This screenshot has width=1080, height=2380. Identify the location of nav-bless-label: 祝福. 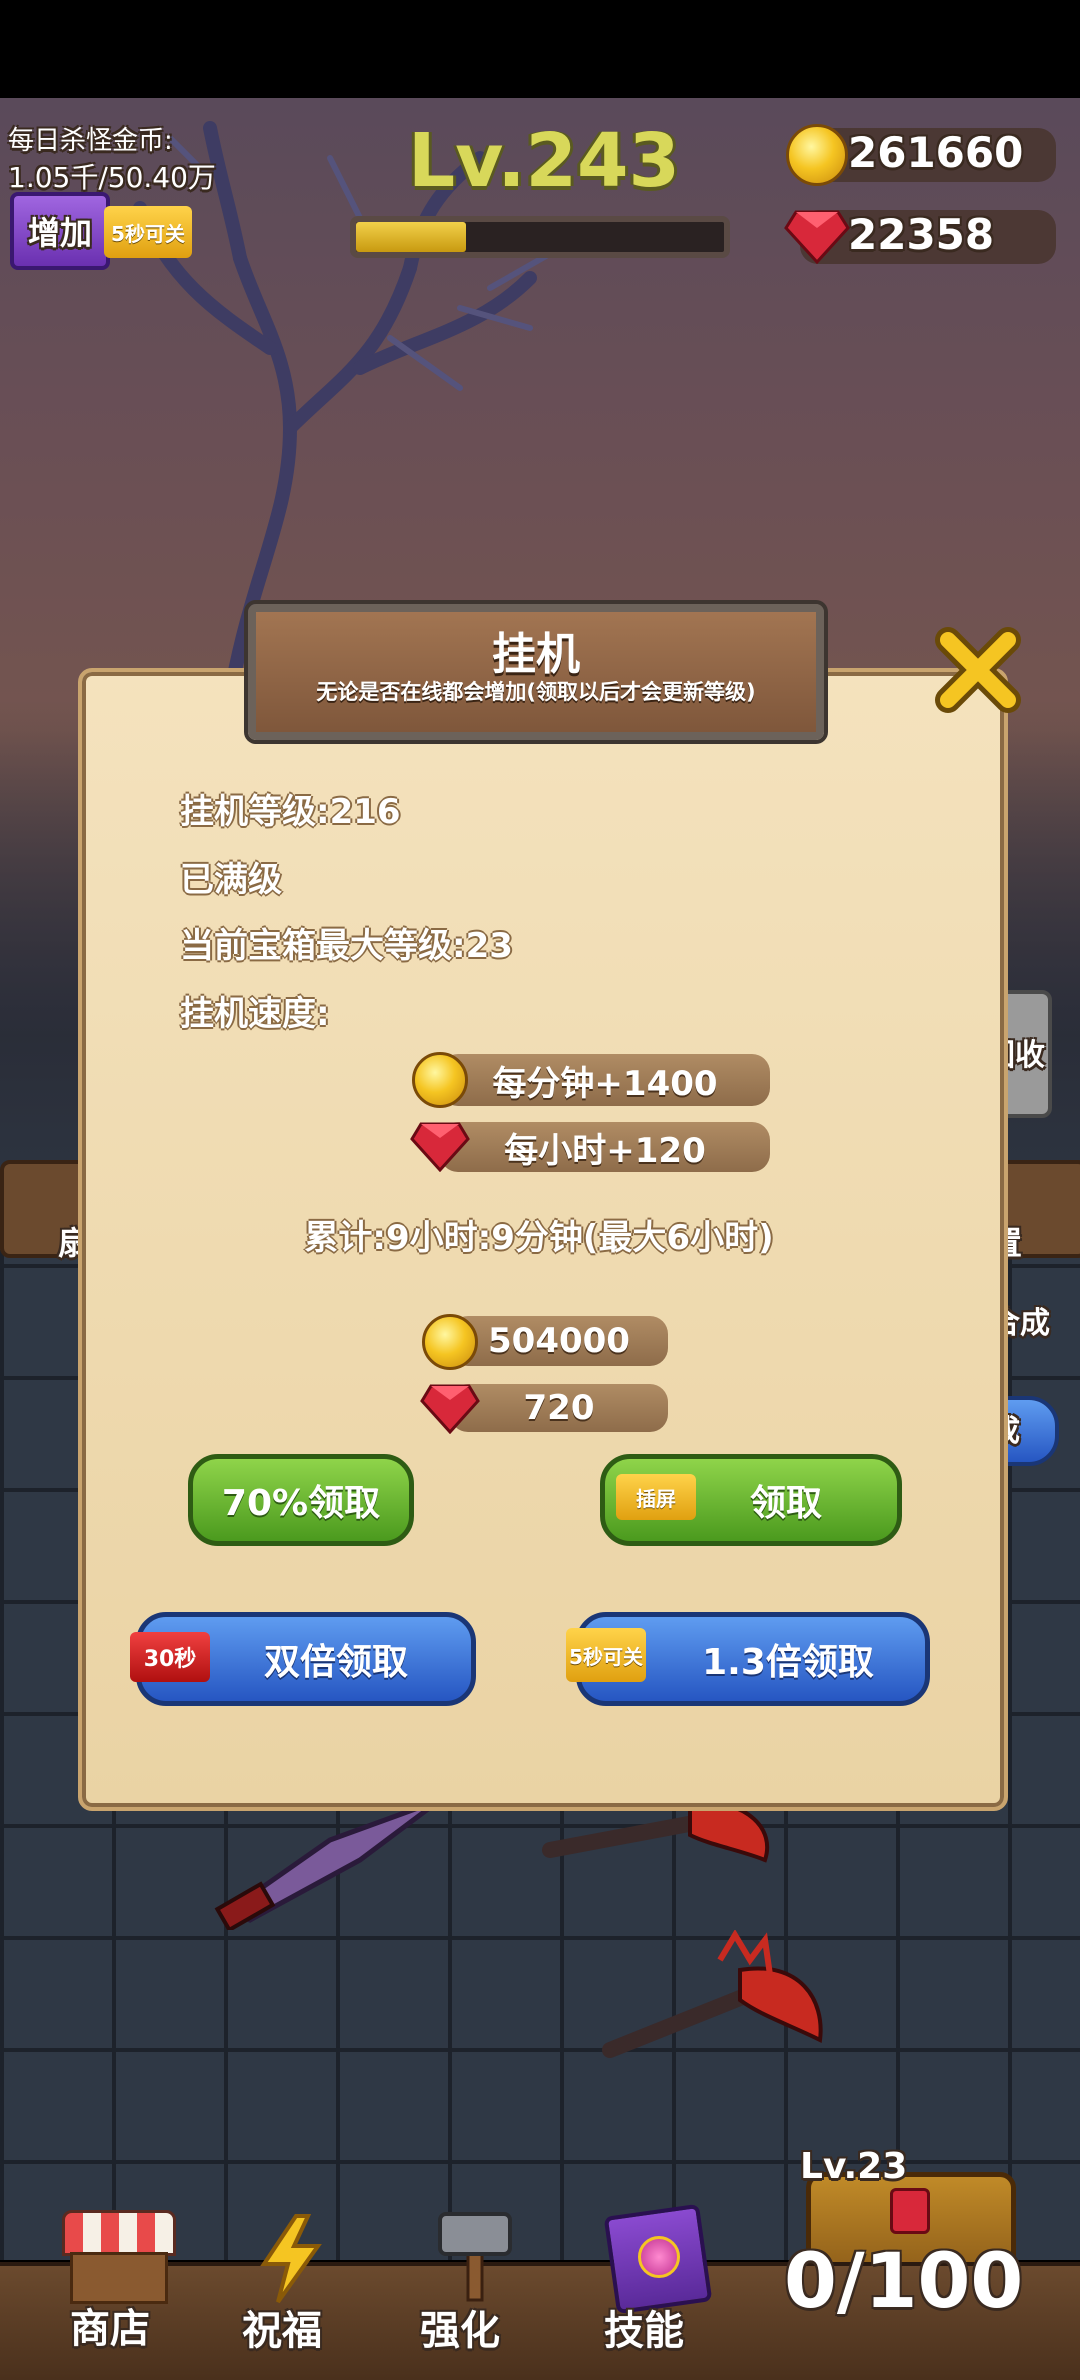
(282, 2331).